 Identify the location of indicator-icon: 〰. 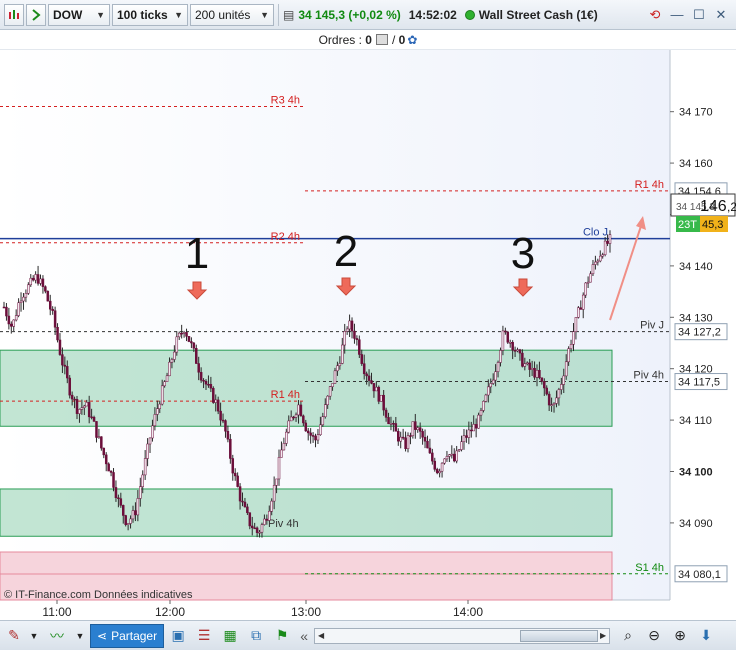
(57, 636).